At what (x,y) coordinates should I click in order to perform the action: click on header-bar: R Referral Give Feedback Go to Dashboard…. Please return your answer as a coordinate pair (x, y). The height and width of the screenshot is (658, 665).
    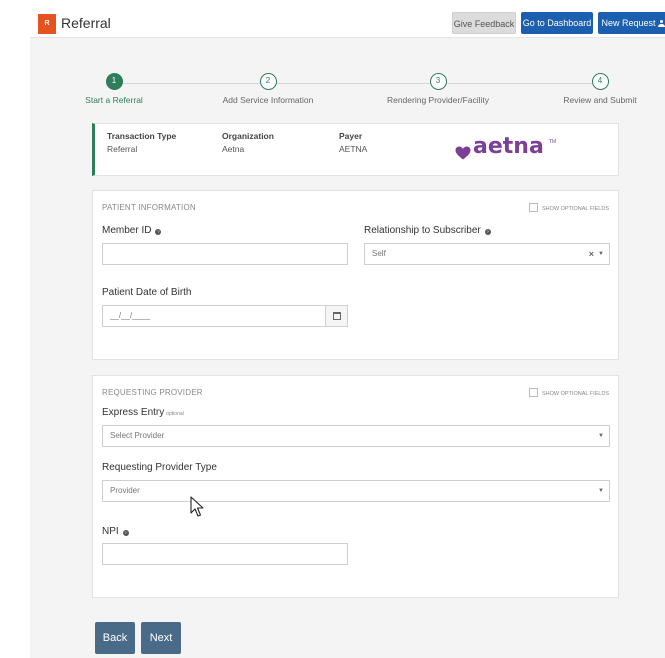
    Looking at the image, I should click on (347, 24).